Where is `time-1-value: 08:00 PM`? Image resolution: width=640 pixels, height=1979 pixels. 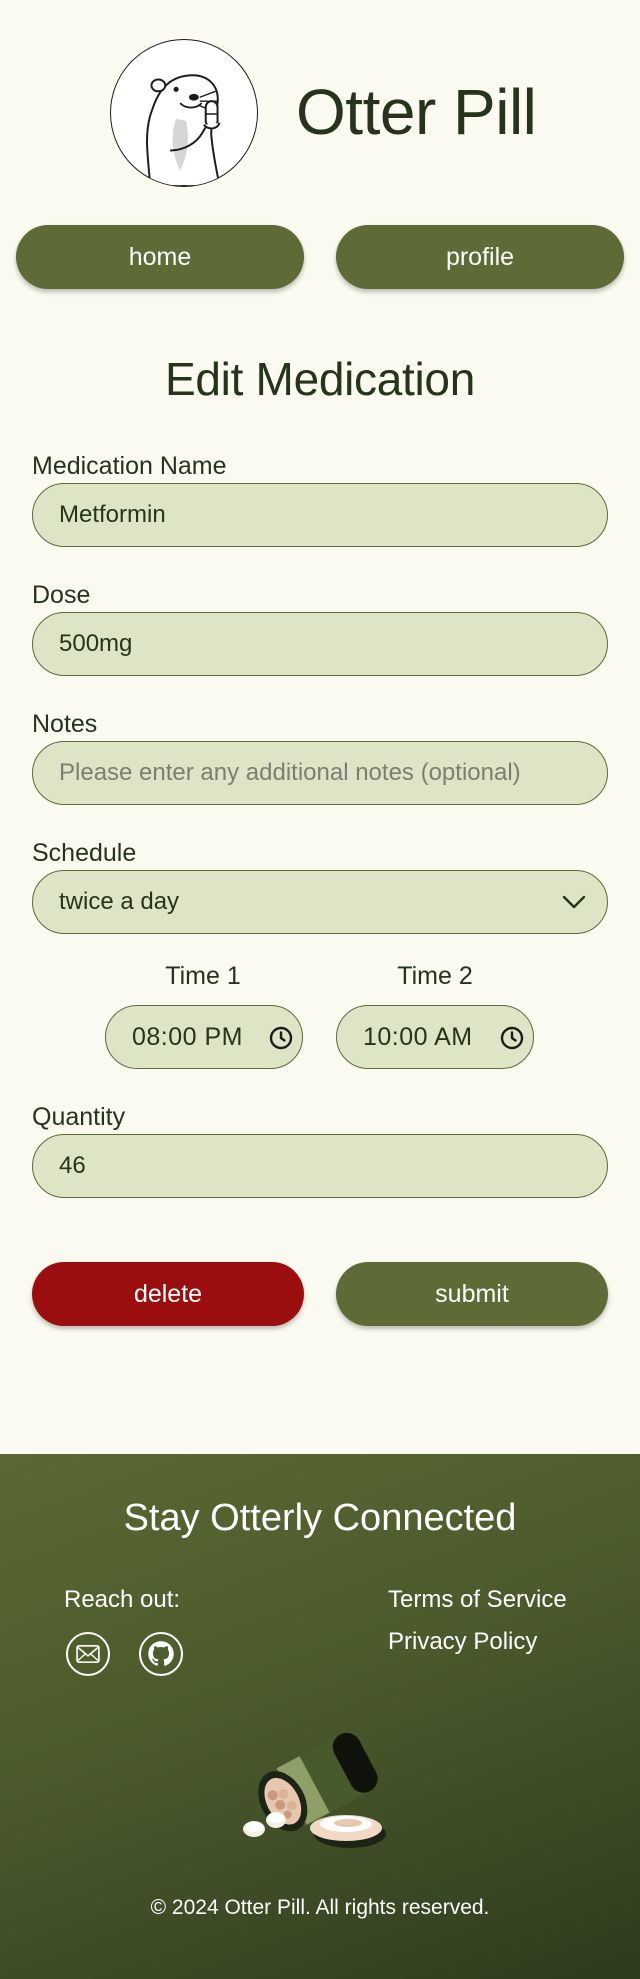 time-1-value: 08:00 PM is located at coordinates (188, 1036).